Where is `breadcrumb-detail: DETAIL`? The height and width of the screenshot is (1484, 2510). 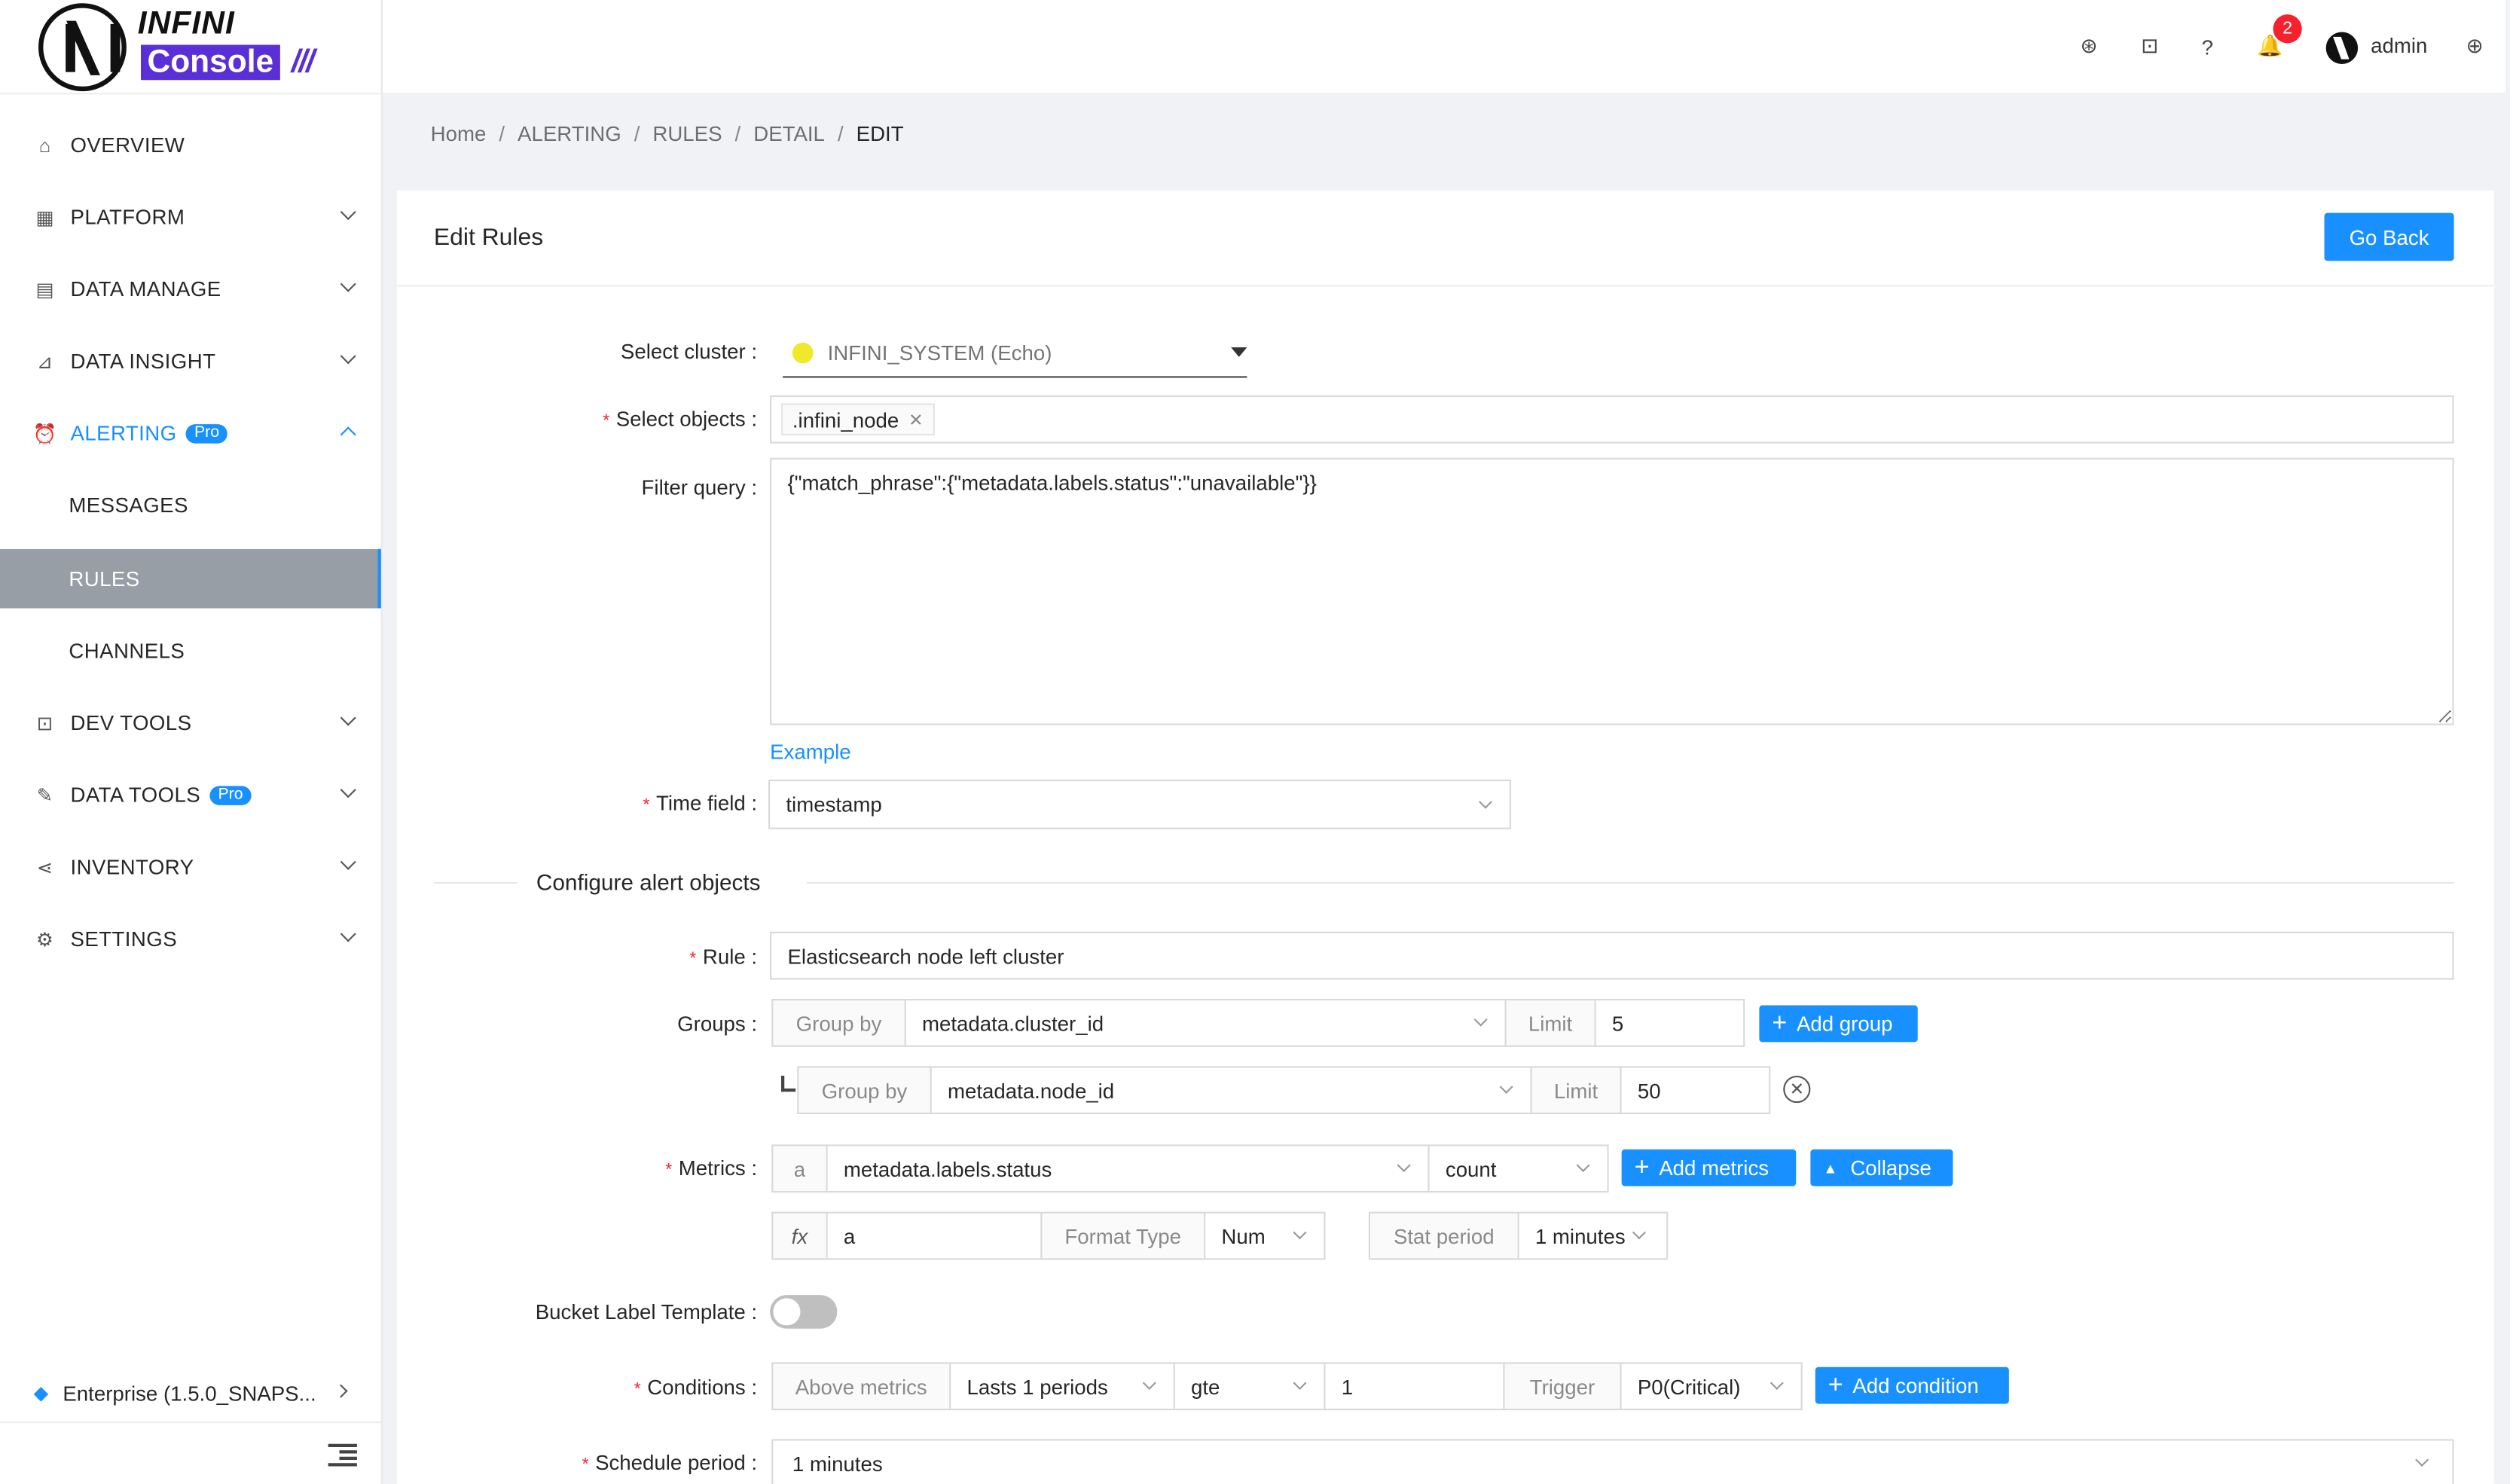 breadcrumb-detail: DETAIL is located at coordinates (789, 134).